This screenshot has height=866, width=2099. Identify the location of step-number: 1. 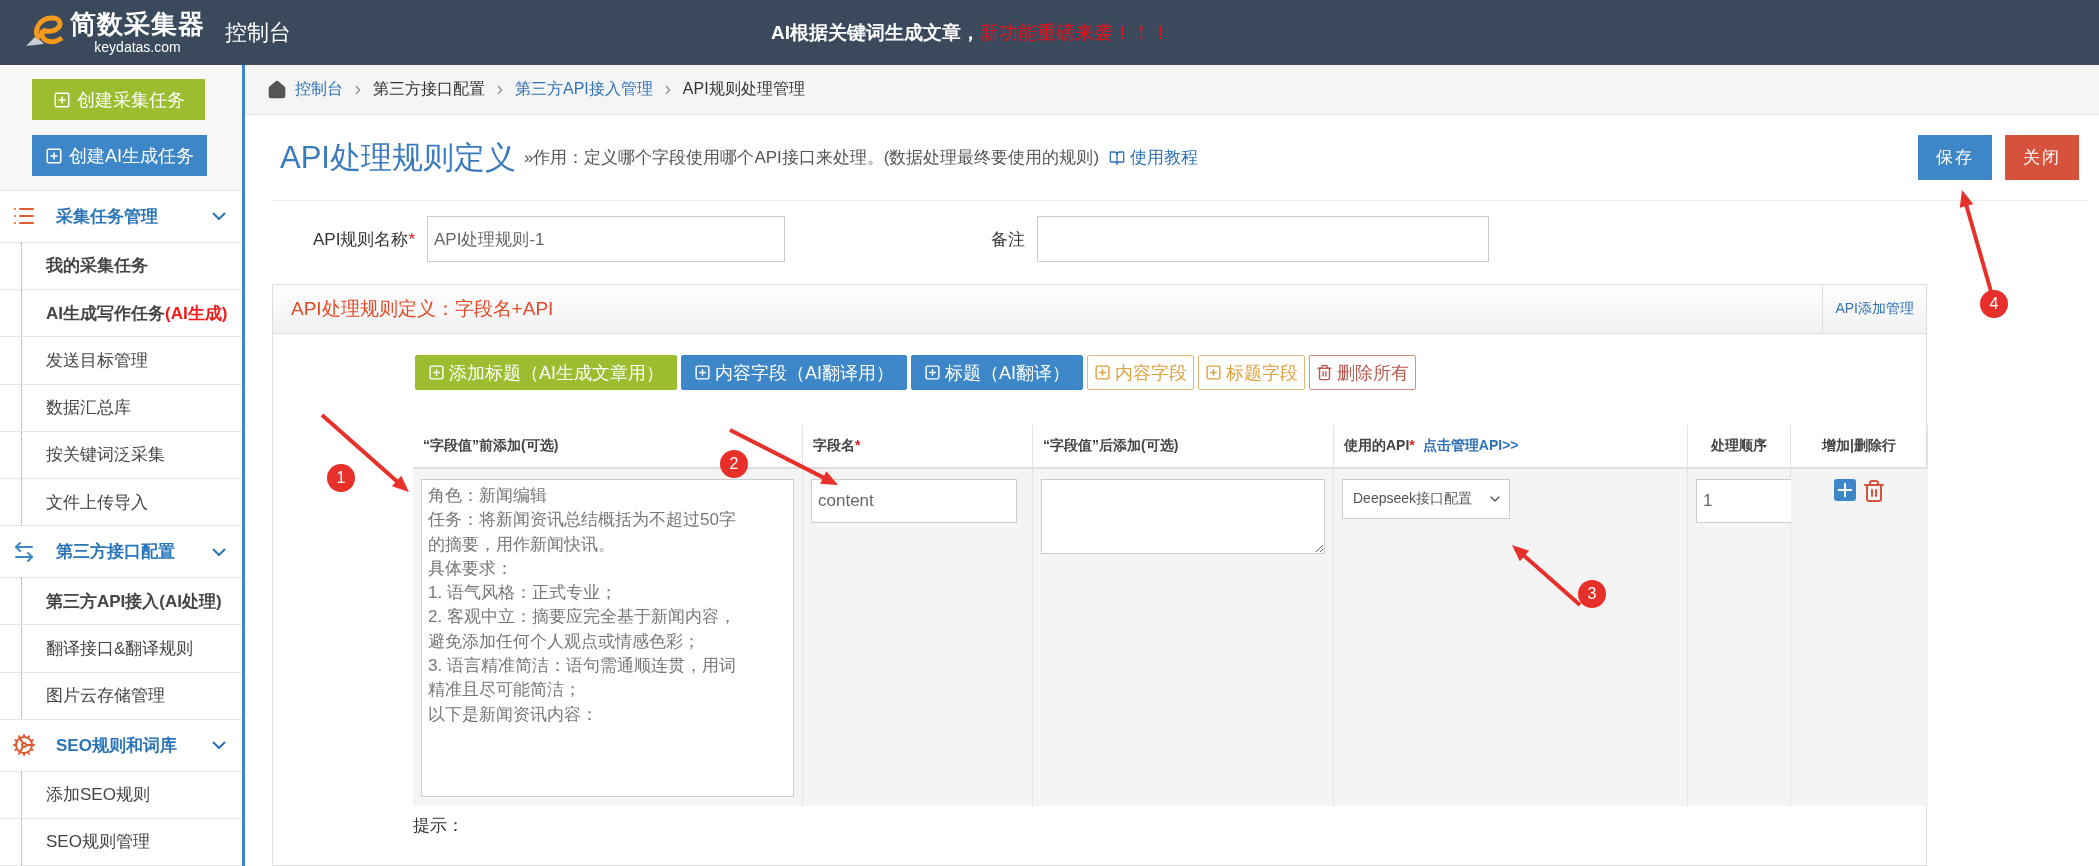
(341, 478).